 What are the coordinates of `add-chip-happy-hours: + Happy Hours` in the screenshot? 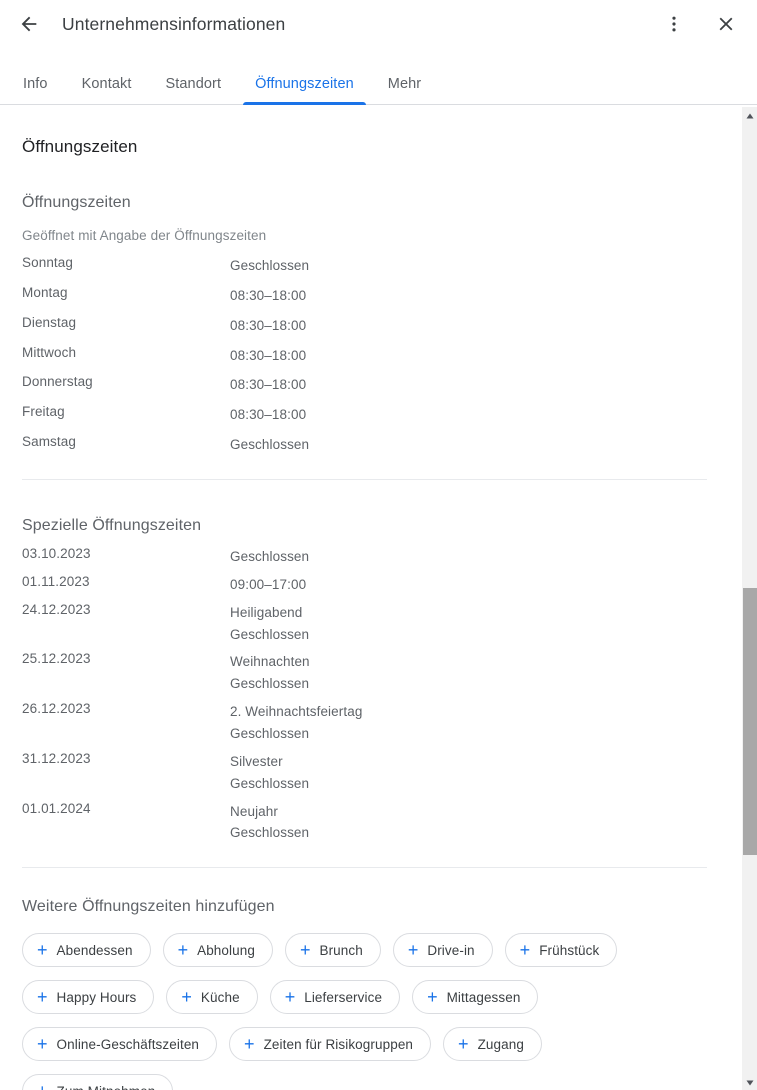 It's located at (88, 997).